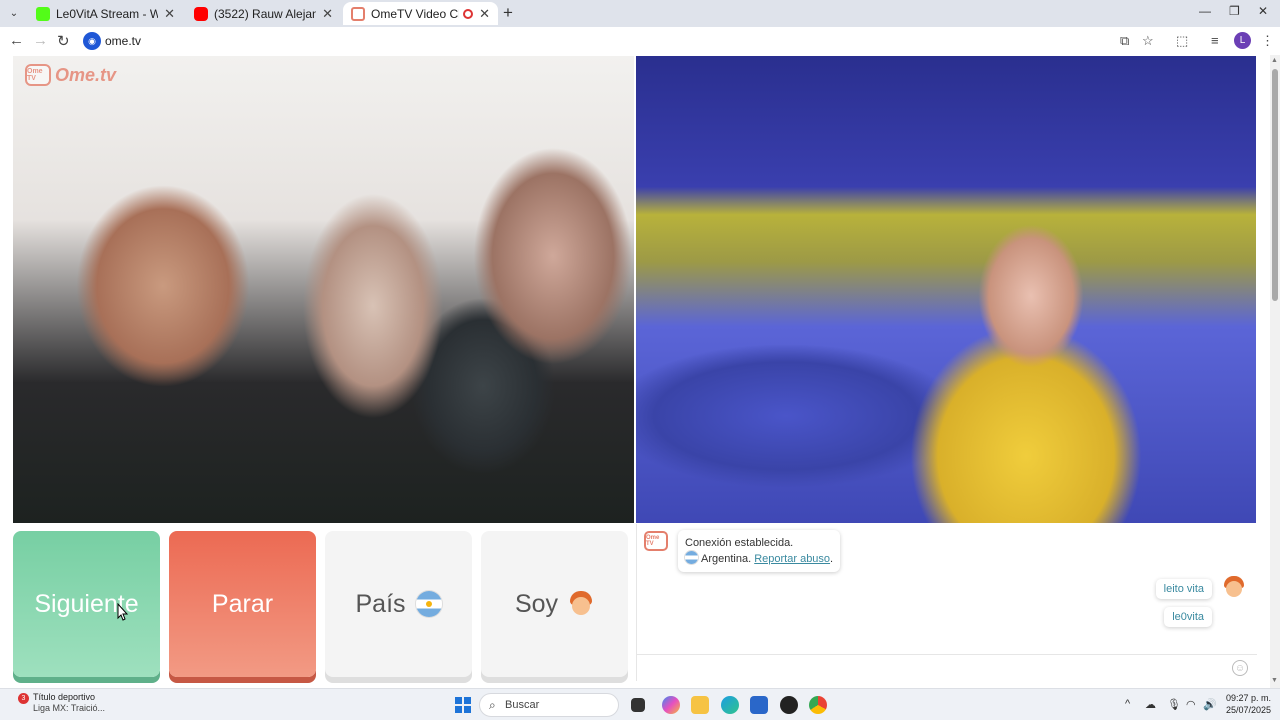 This screenshot has height=720, width=1280. I want to click on tab-search-button: ⌄, so click(14, 13).